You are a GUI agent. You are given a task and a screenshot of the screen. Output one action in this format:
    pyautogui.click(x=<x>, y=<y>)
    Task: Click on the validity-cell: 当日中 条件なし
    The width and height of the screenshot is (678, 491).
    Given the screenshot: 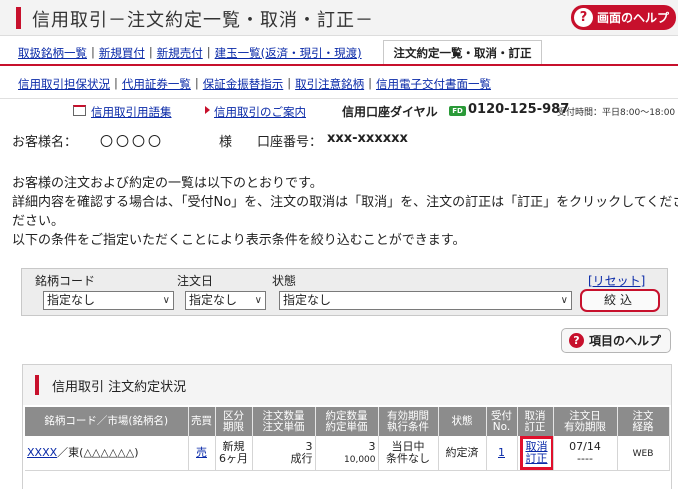 What is the action you would take?
    pyautogui.click(x=408, y=453)
    